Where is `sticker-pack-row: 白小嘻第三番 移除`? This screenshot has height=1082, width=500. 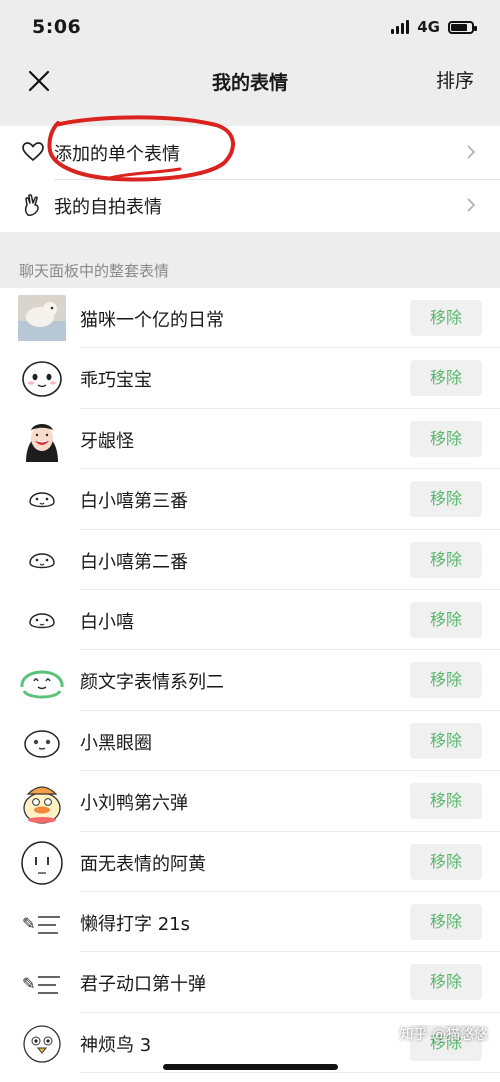
sticker-pack-row: 白小嘻第三番 移除 is located at coordinates (250, 499).